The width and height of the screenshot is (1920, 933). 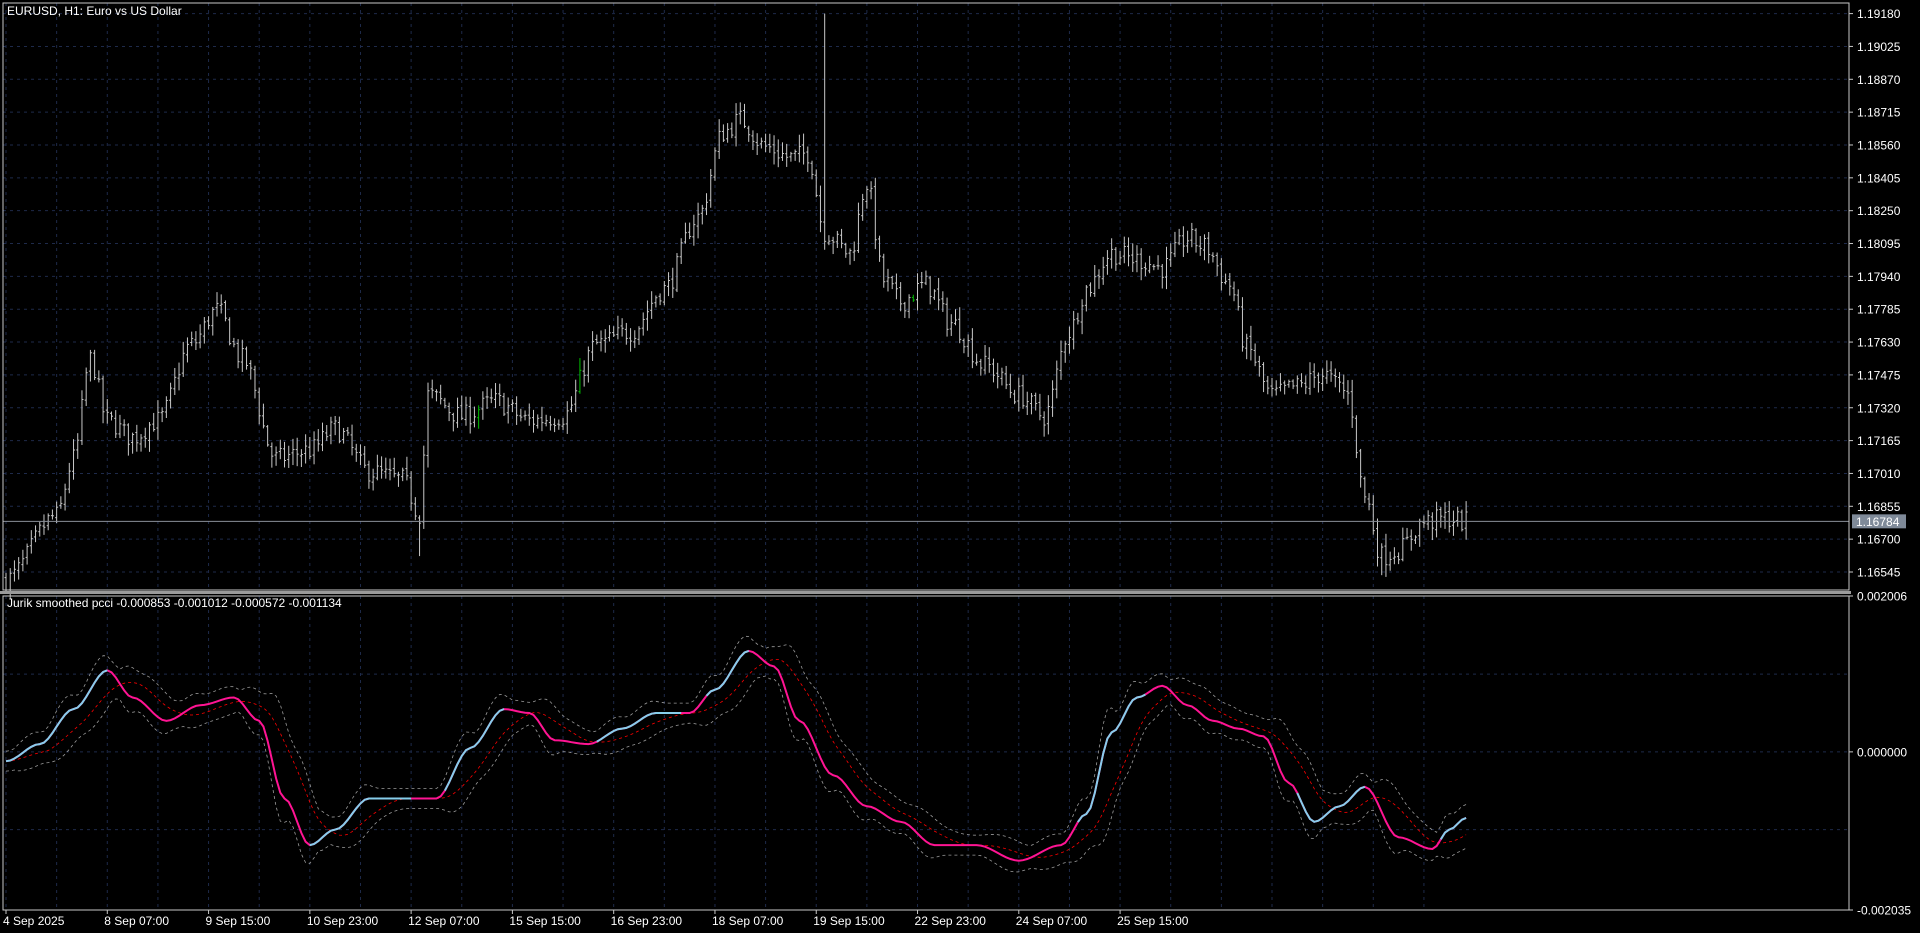 What do you see at coordinates (1153, 921) in the screenshot?
I see `time-tick-label: 25 Sep 15:00` at bounding box center [1153, 921].